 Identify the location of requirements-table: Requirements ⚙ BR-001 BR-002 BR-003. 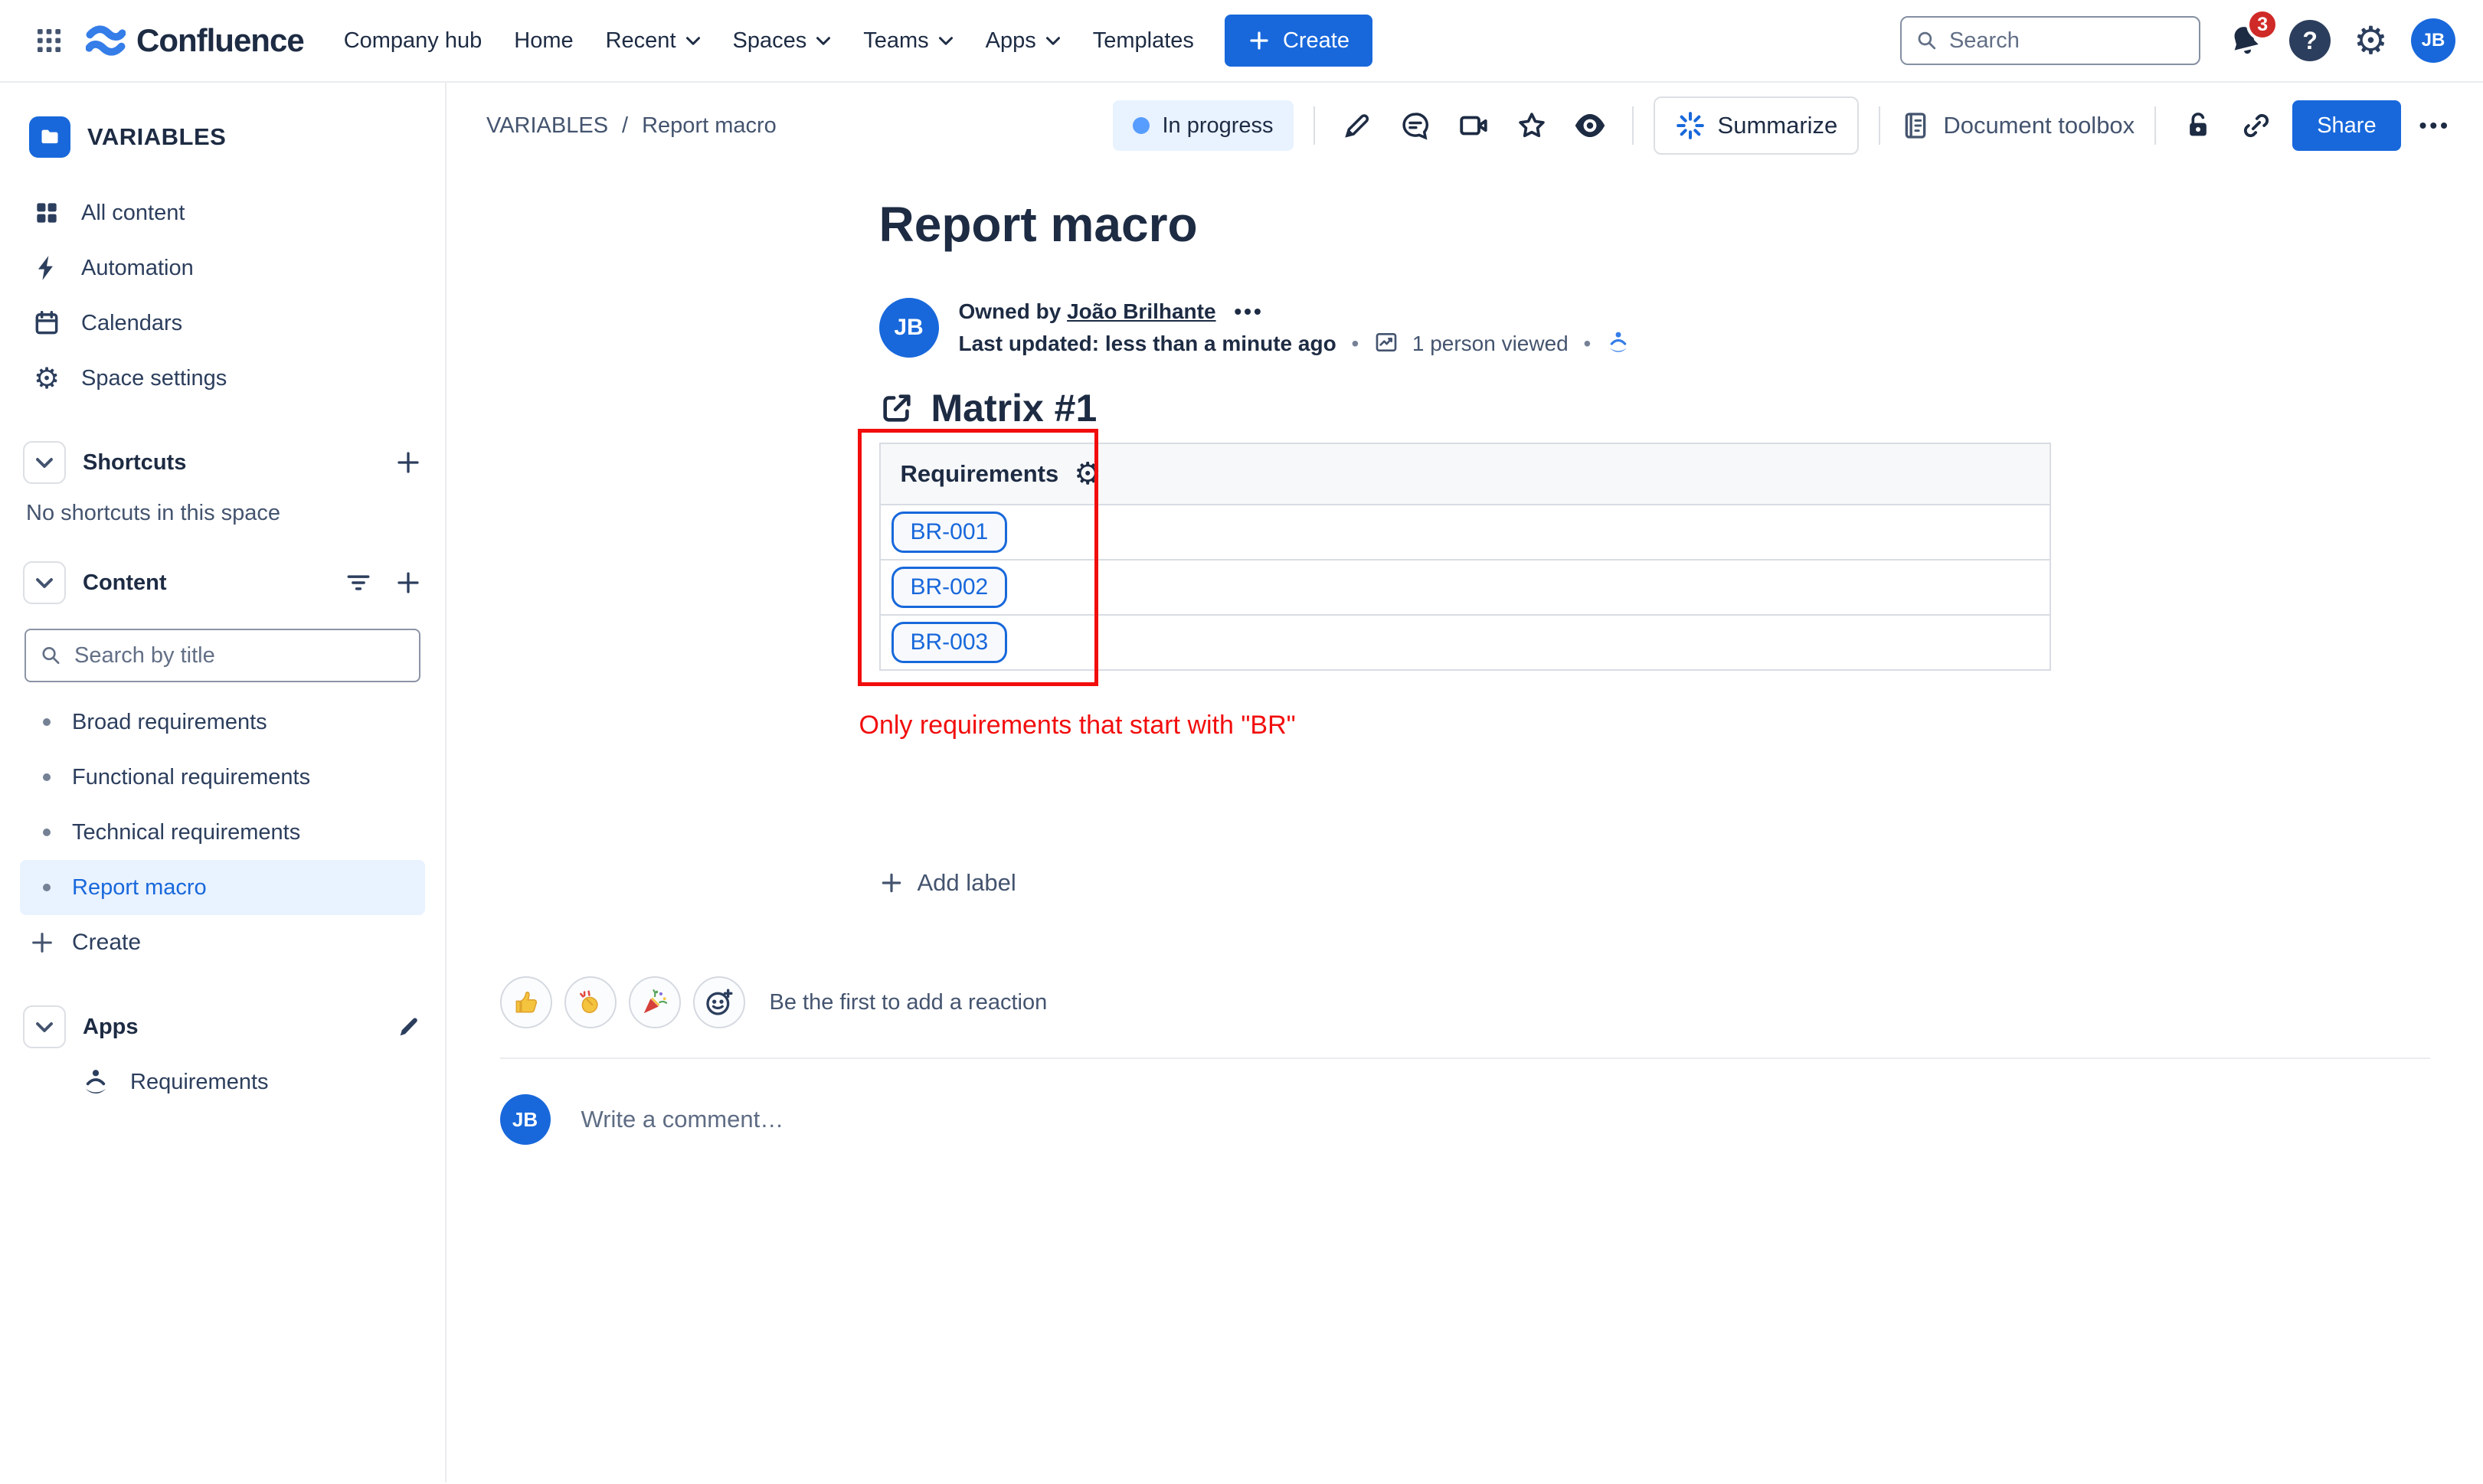
(1465, 557).